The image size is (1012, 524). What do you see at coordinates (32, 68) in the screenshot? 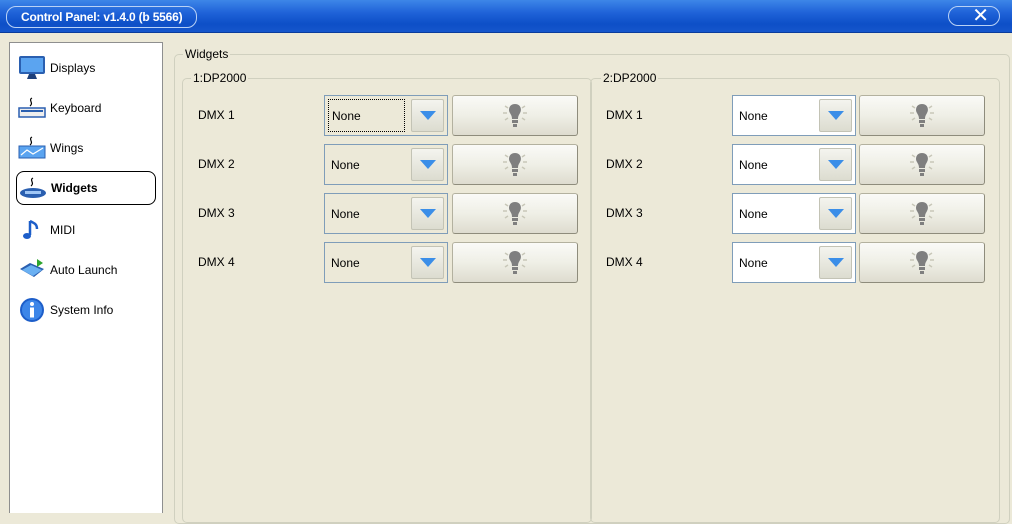
I see `monitor-icon` at bounding box center [32, 68].